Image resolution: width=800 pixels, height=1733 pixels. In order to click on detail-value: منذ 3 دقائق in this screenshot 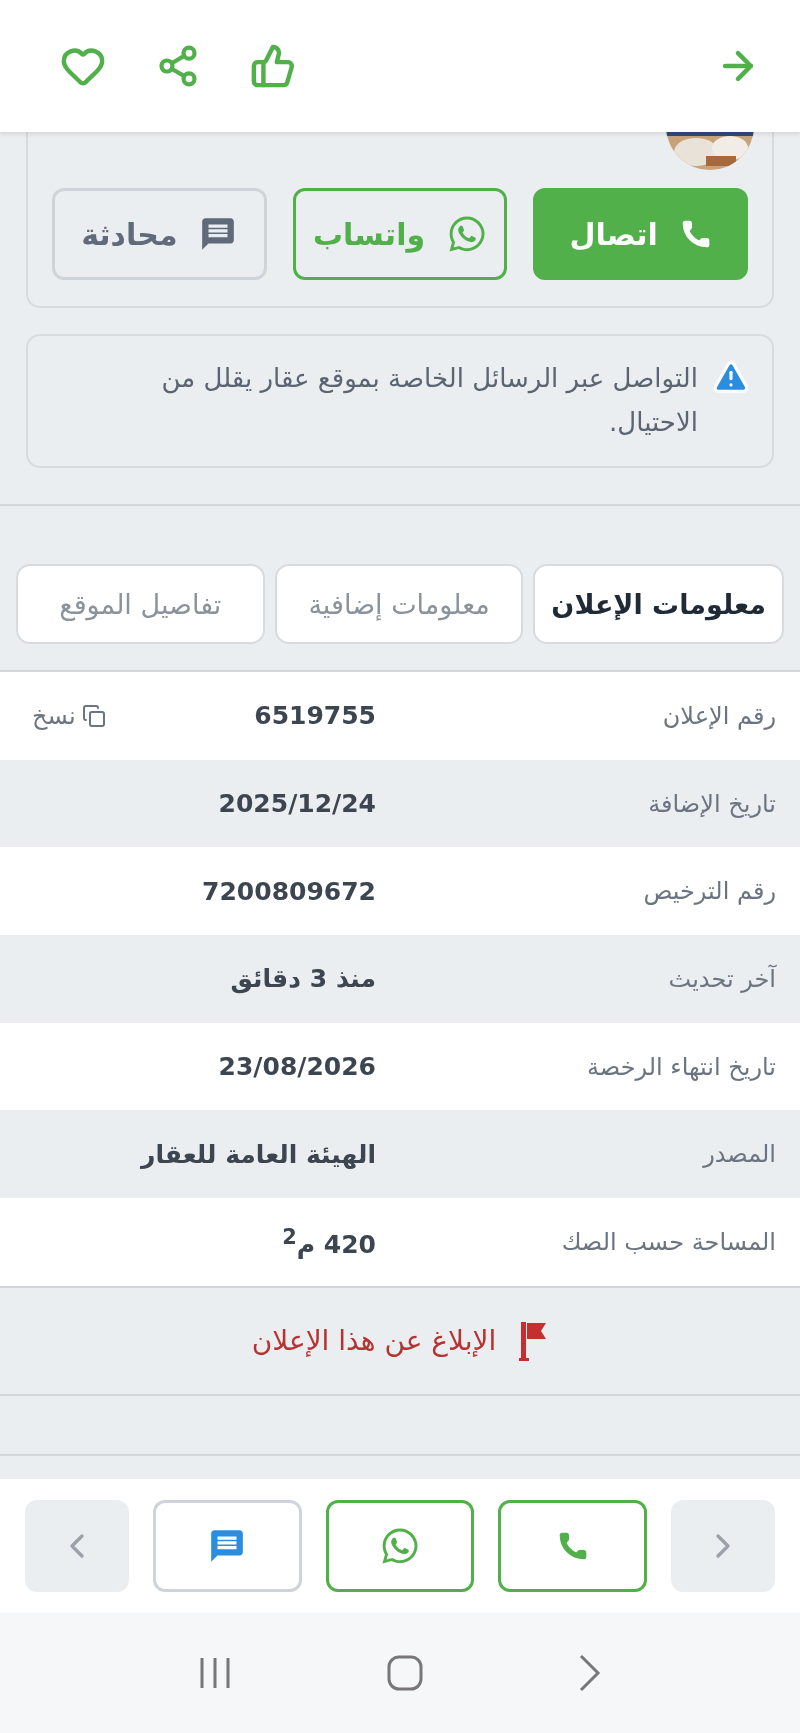, I will do `click(303, 979)`.